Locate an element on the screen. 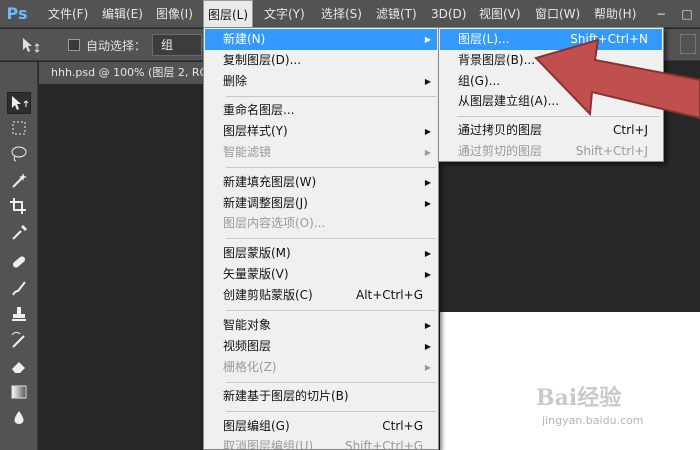 The width and height of the screenshot is (700, 450). menu-item-shortcut: Ctrl+J is located at coordinates (630, 130).